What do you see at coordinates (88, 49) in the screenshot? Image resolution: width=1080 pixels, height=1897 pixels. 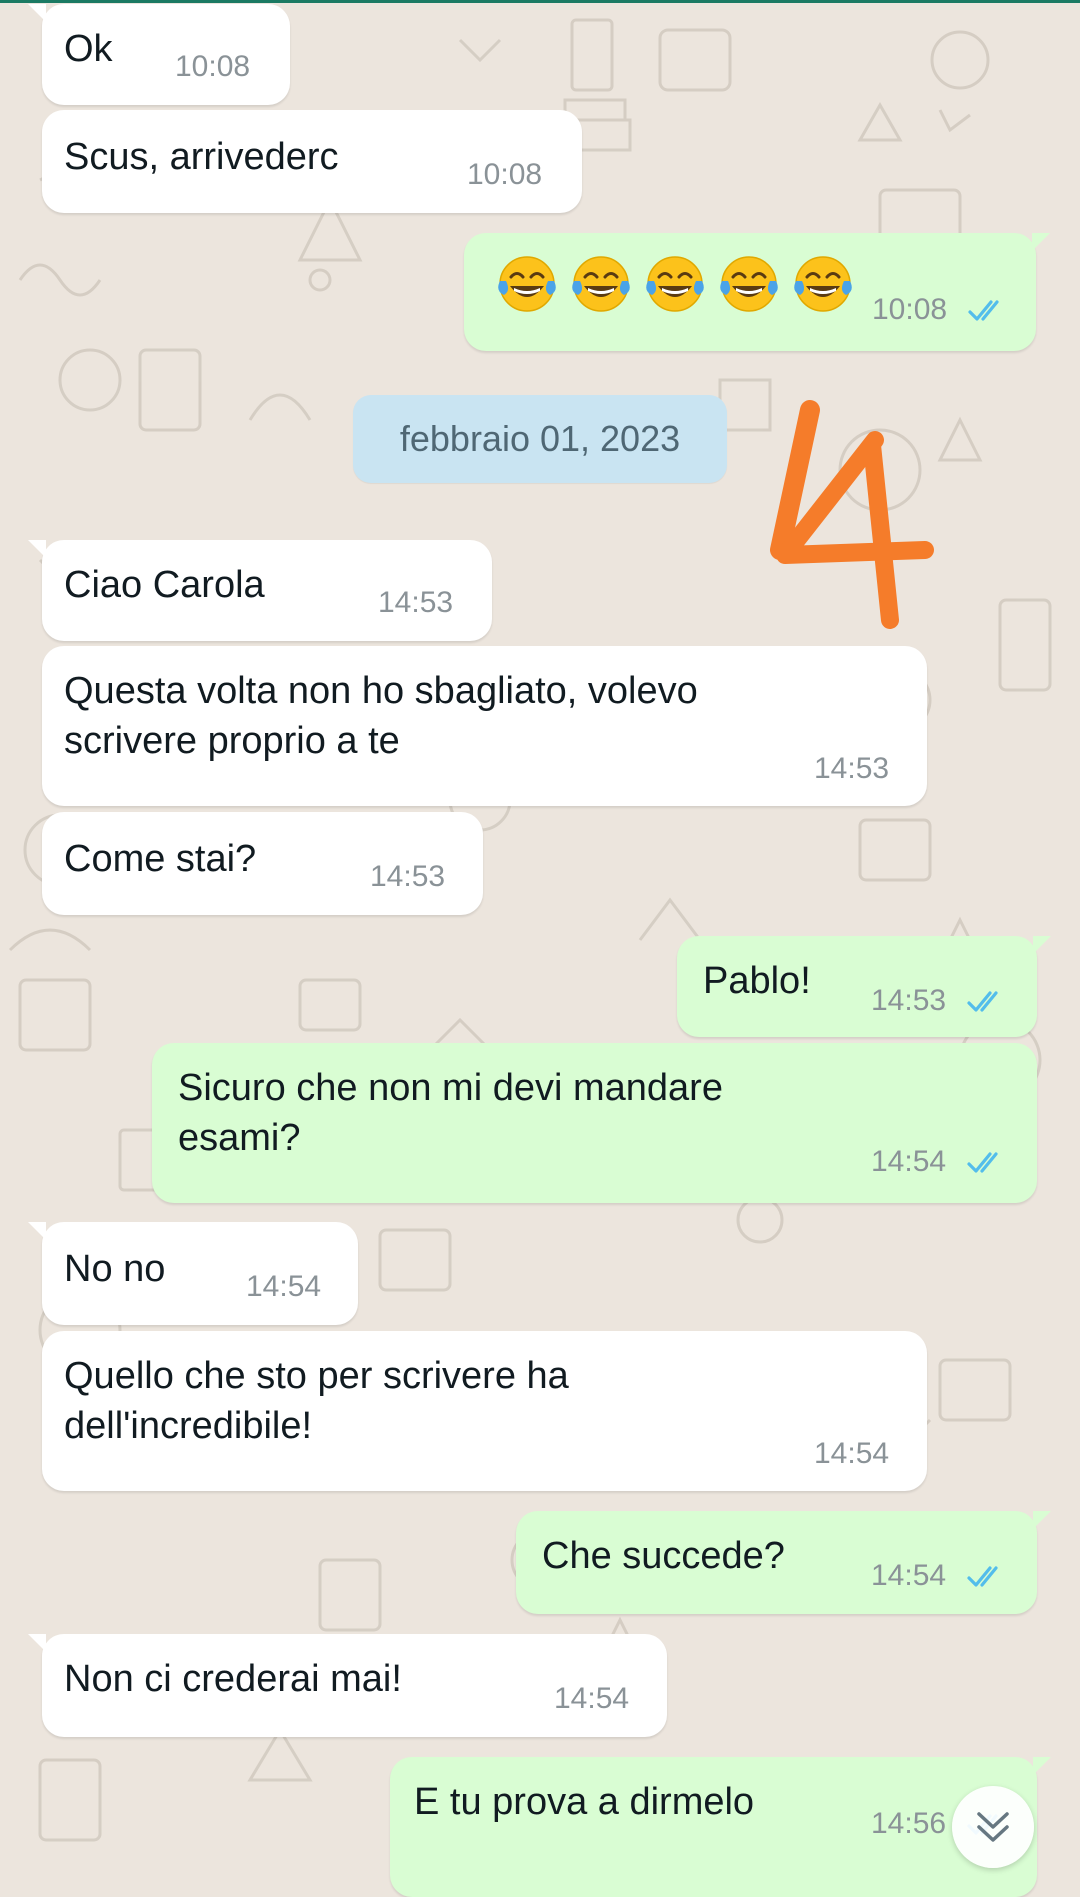 I see `message-text: Ok` at bounding box center [88, 49].